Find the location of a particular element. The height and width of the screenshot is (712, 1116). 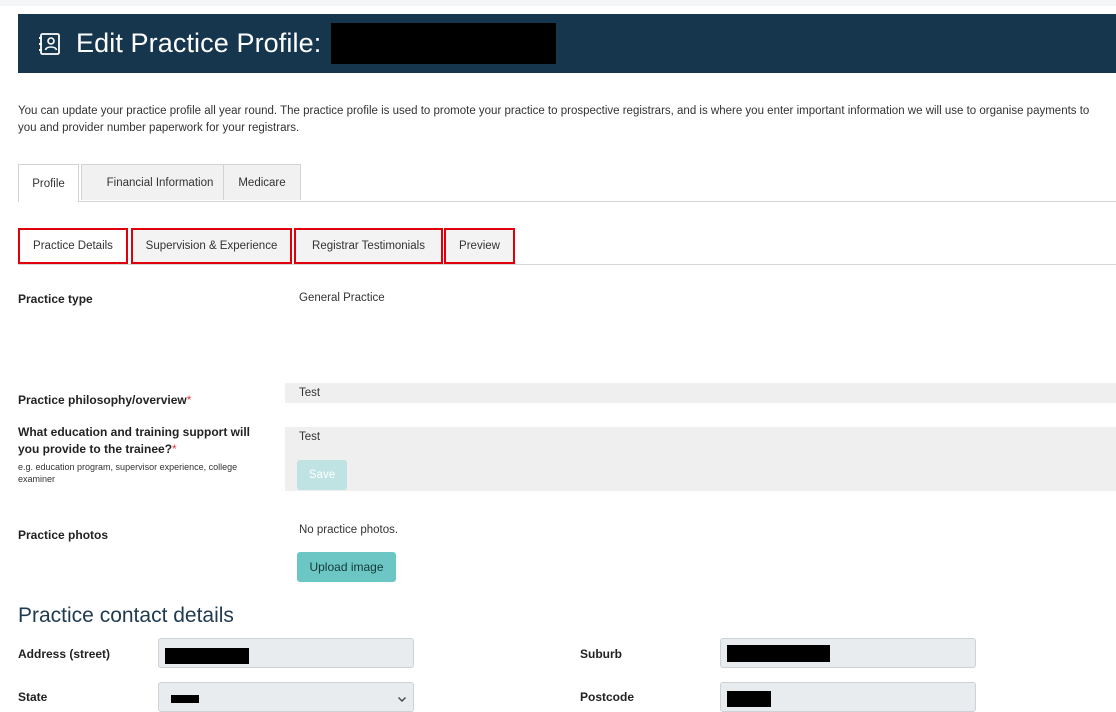

contact-section-title: Practice contact details is located at coordinates (126, 615).